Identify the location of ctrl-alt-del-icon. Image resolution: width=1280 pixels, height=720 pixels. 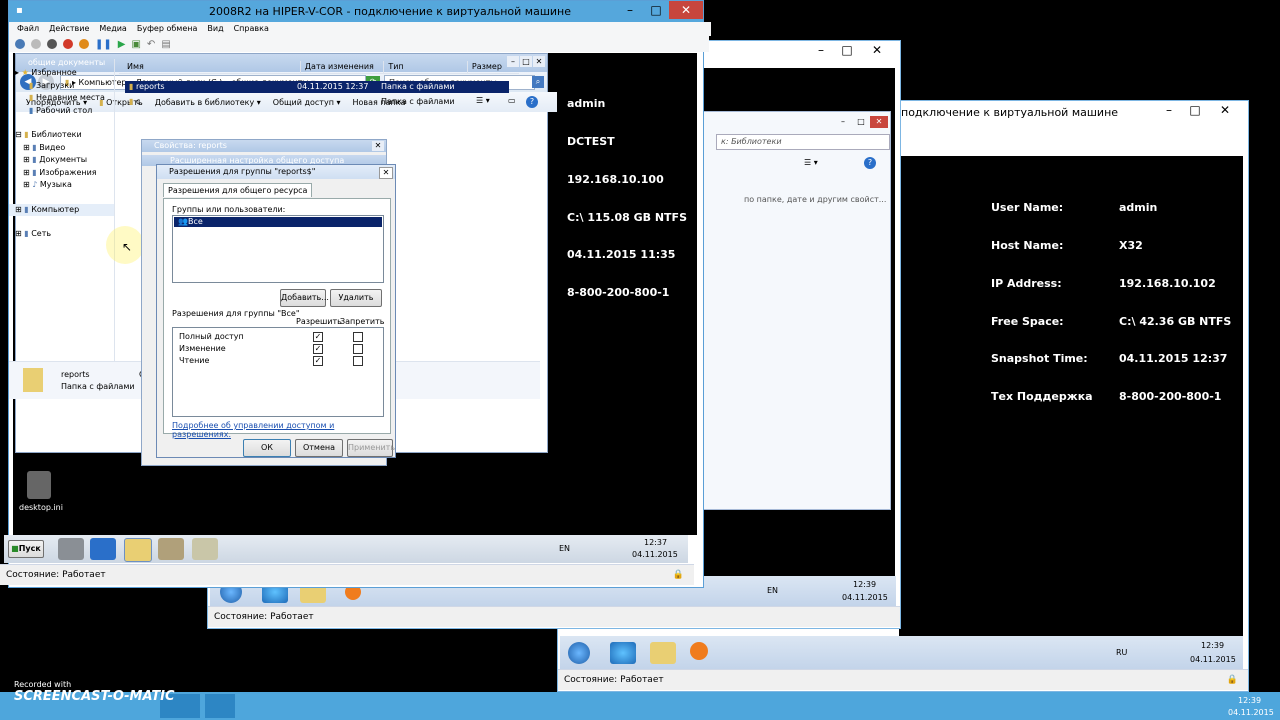
(20, 44).